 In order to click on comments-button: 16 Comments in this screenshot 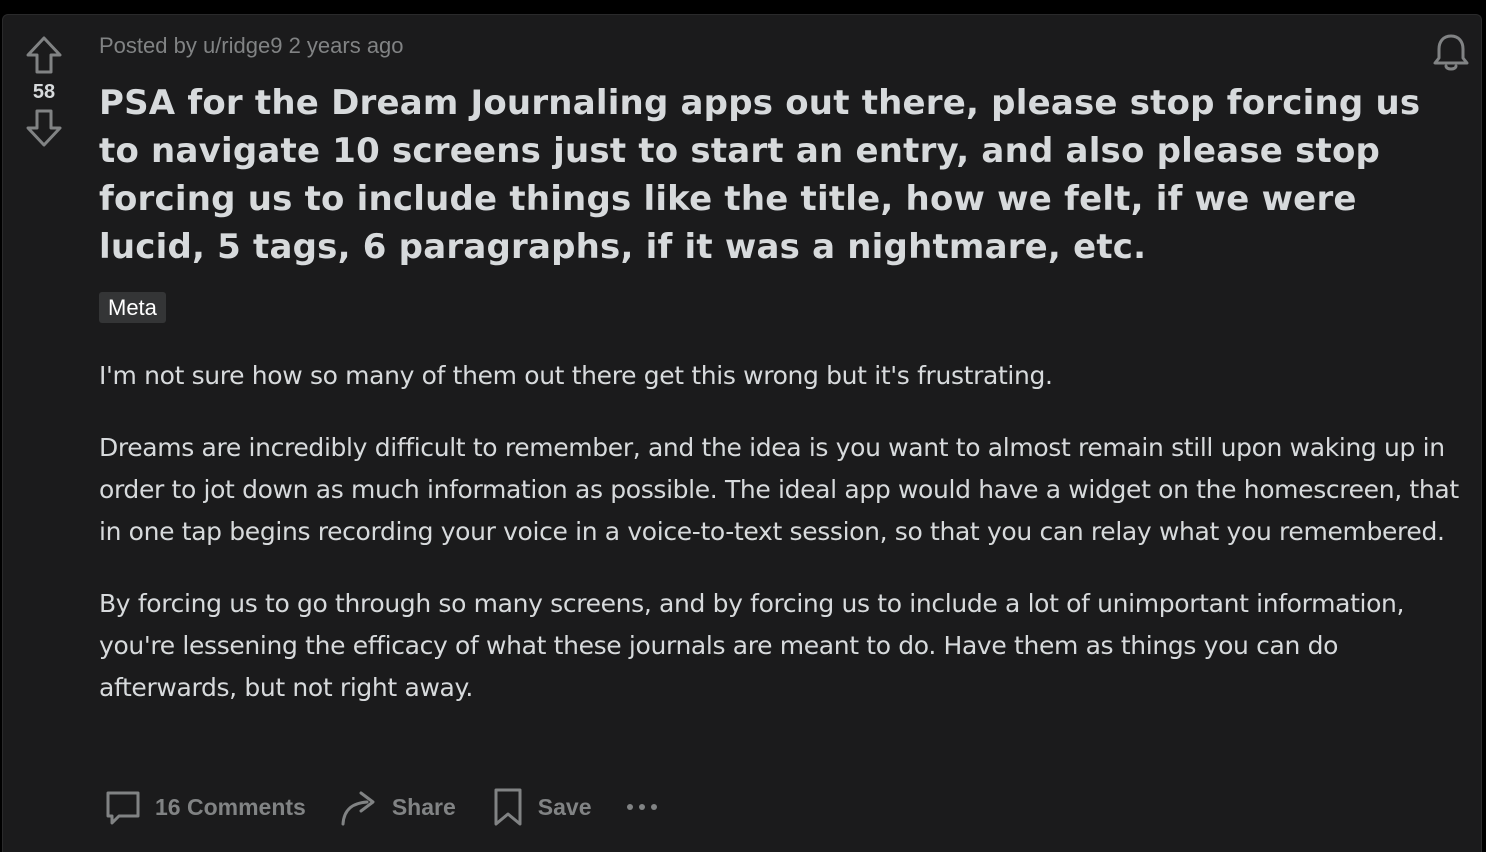, I will do `click(204, 807)`.